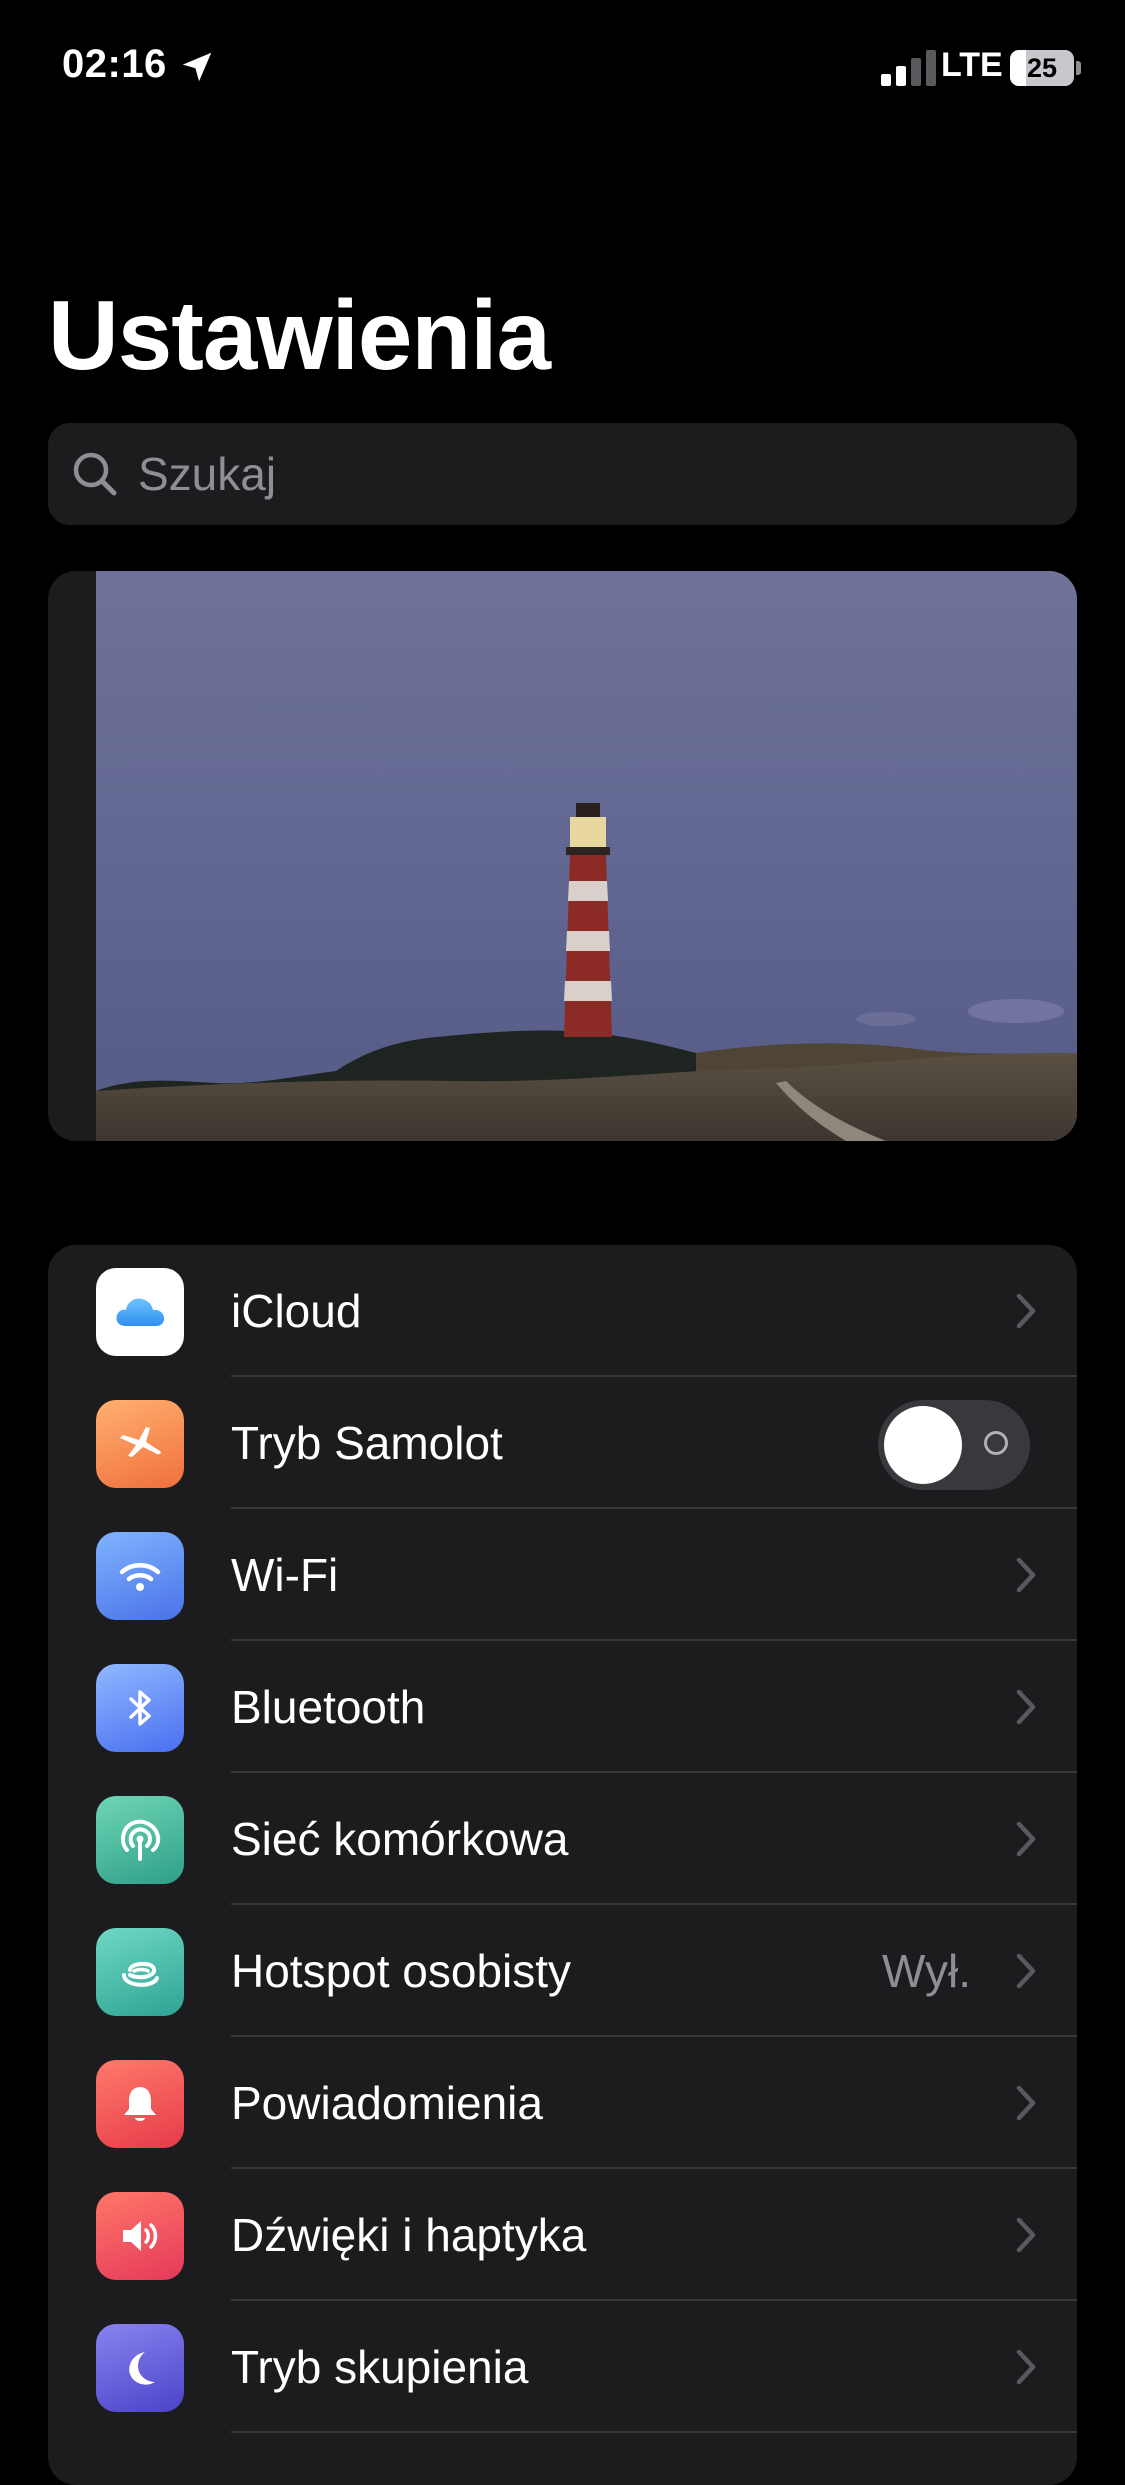  I want to click on toggle-off-indicator-icon, so click(996, 1443).